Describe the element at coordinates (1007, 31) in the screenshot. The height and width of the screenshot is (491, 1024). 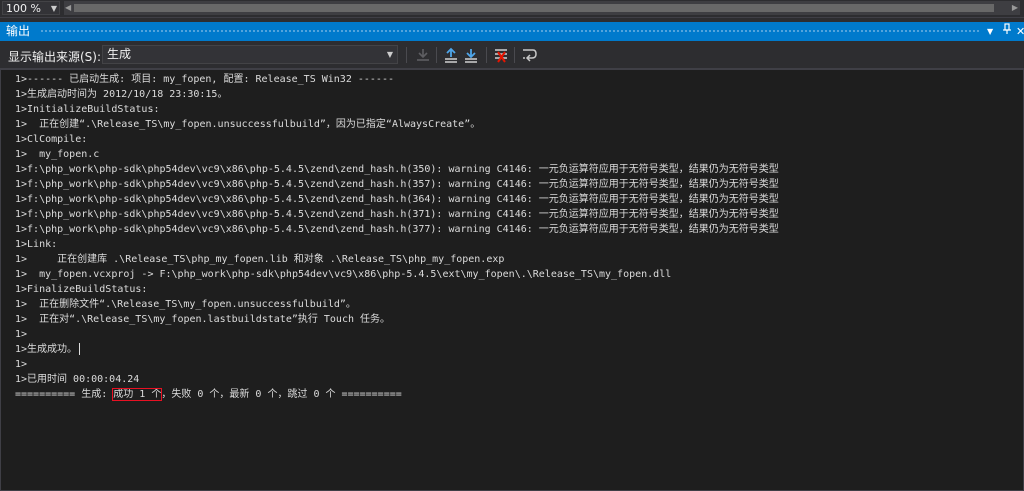
I see `pin-icon` at that location.